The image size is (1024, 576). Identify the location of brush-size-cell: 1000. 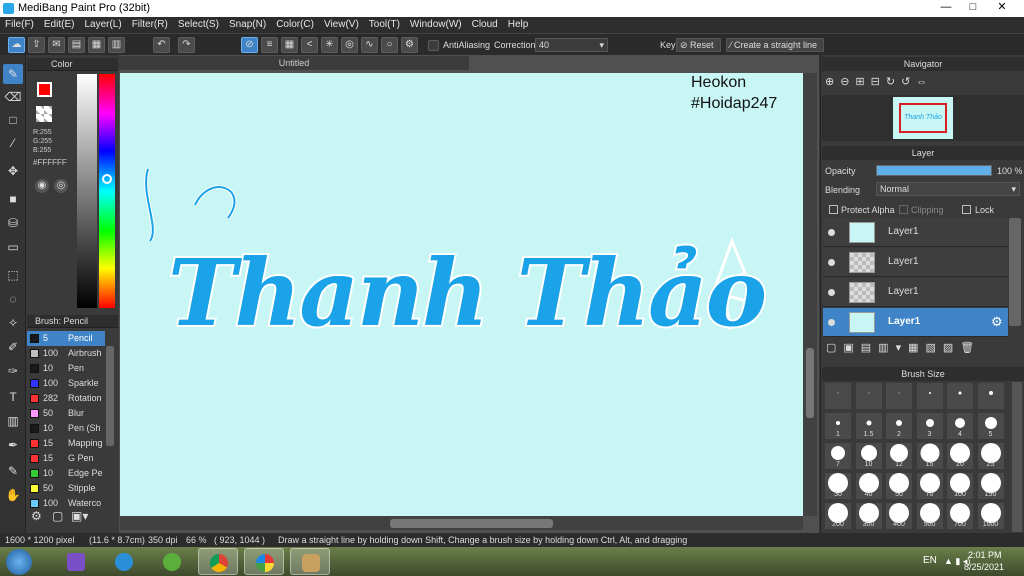
(990, 516).